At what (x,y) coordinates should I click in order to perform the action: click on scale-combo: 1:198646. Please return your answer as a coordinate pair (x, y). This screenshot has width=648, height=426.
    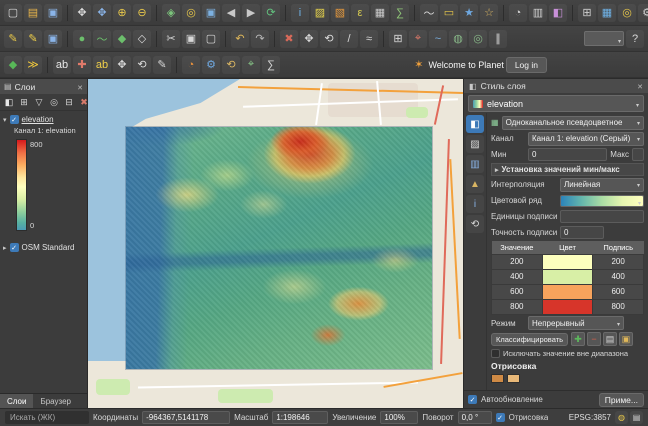
    Looking at the image, I should click on (300, 417).